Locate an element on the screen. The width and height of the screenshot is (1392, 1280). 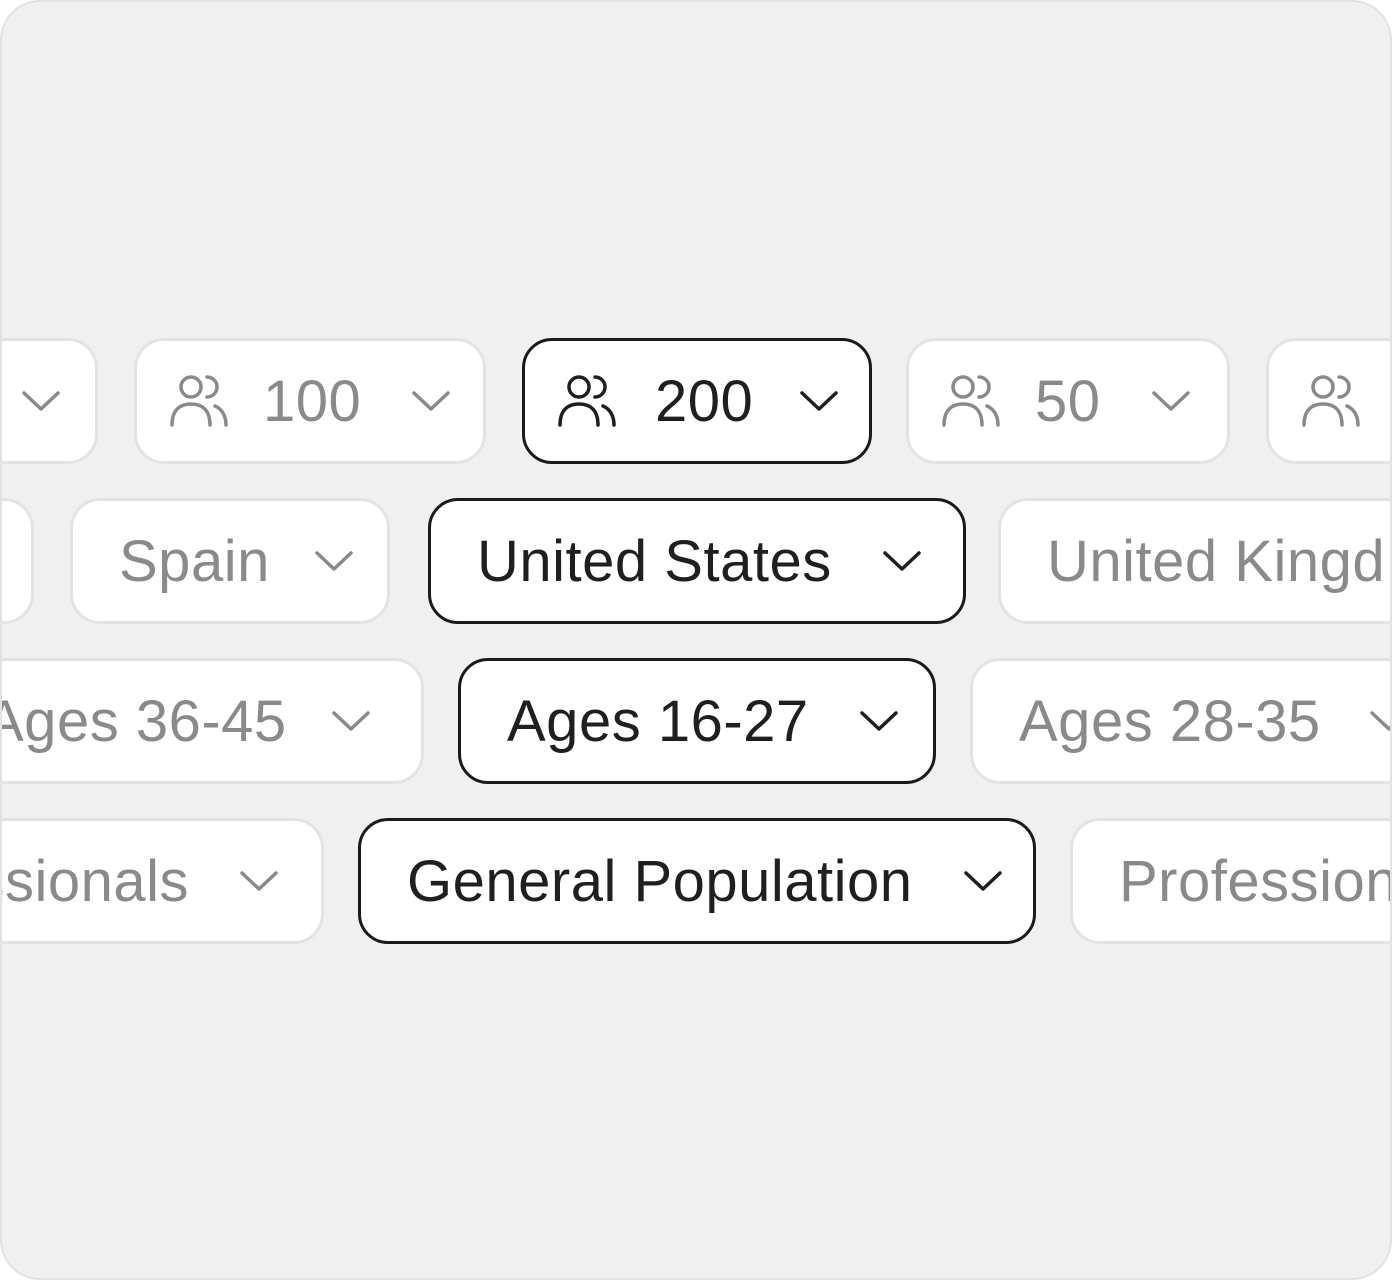
audience-option-professionals-right: Profession is located at coordinates (1231, 881).